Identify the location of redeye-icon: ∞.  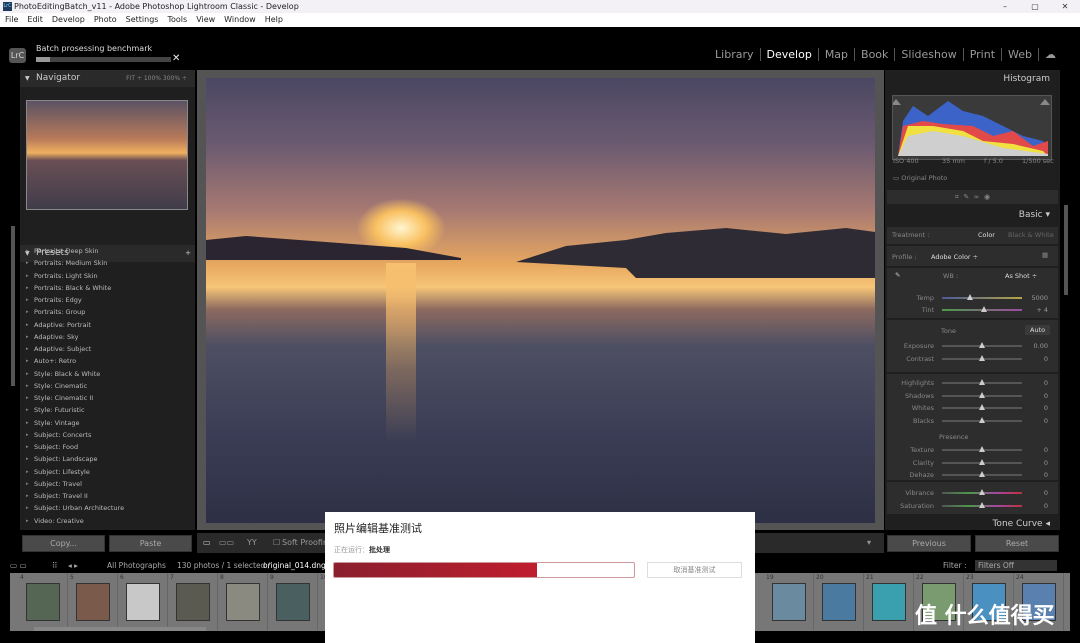
(977, 197).